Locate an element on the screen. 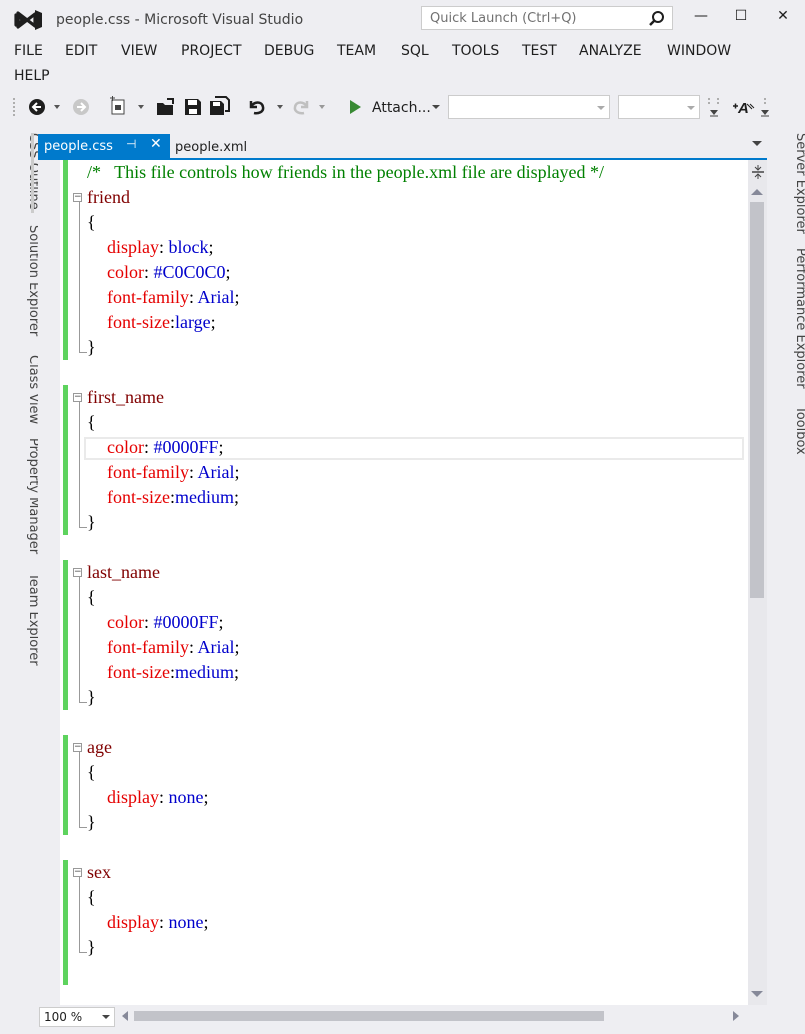 This screenshot has width=805, height=1034. visual-studio-logo-icon is located at coordinates (28, 20).